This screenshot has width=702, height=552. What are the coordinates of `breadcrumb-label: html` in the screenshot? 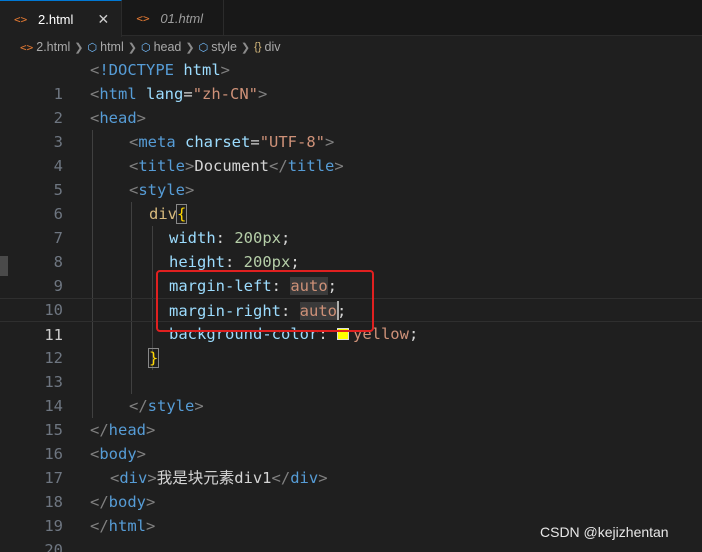 It's located at (112, 47).